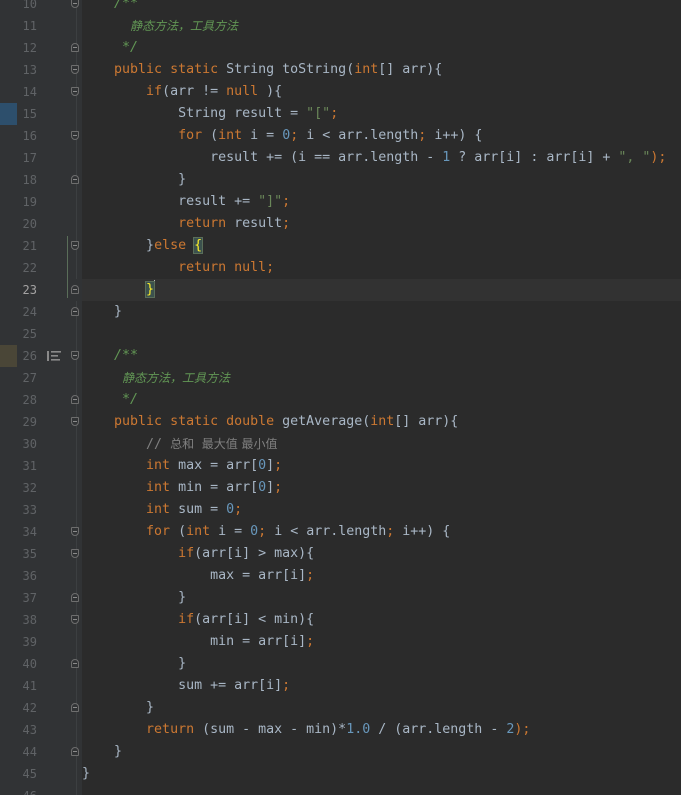  Describe the element at coordinates (270, 487) in the screenshot. I see `code-token: ]` at that location.